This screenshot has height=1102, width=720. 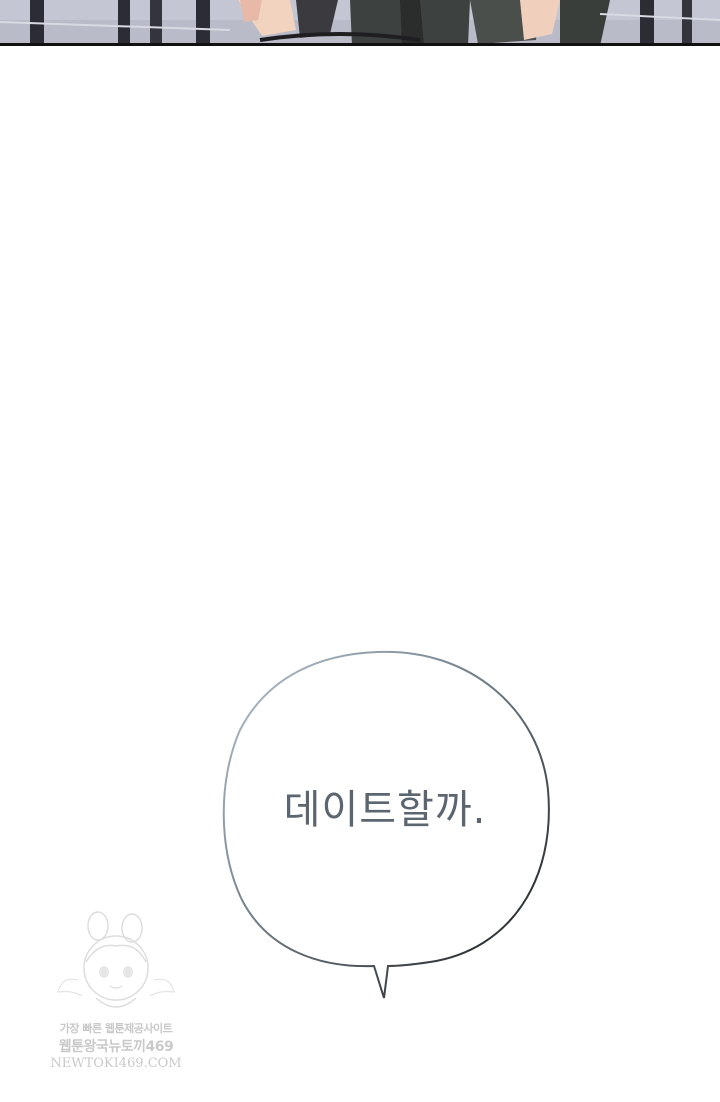 I want to click on watermark-tagline: 가장 빠른 웹툰제공사이트, so click(x=116, y=1028).